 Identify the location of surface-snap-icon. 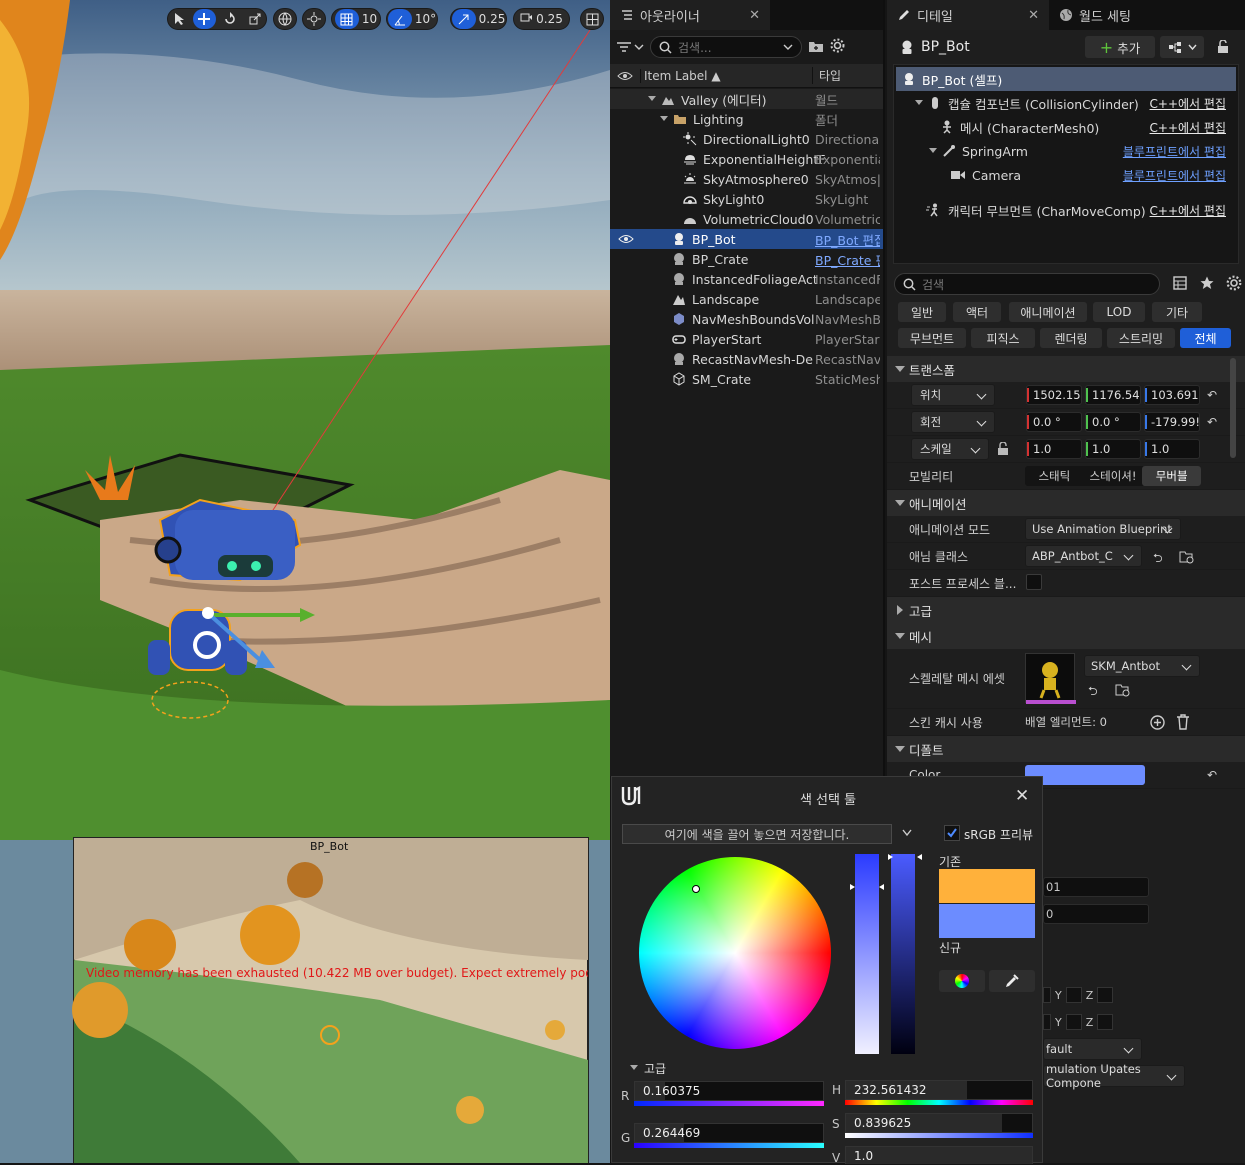
(314, 19).